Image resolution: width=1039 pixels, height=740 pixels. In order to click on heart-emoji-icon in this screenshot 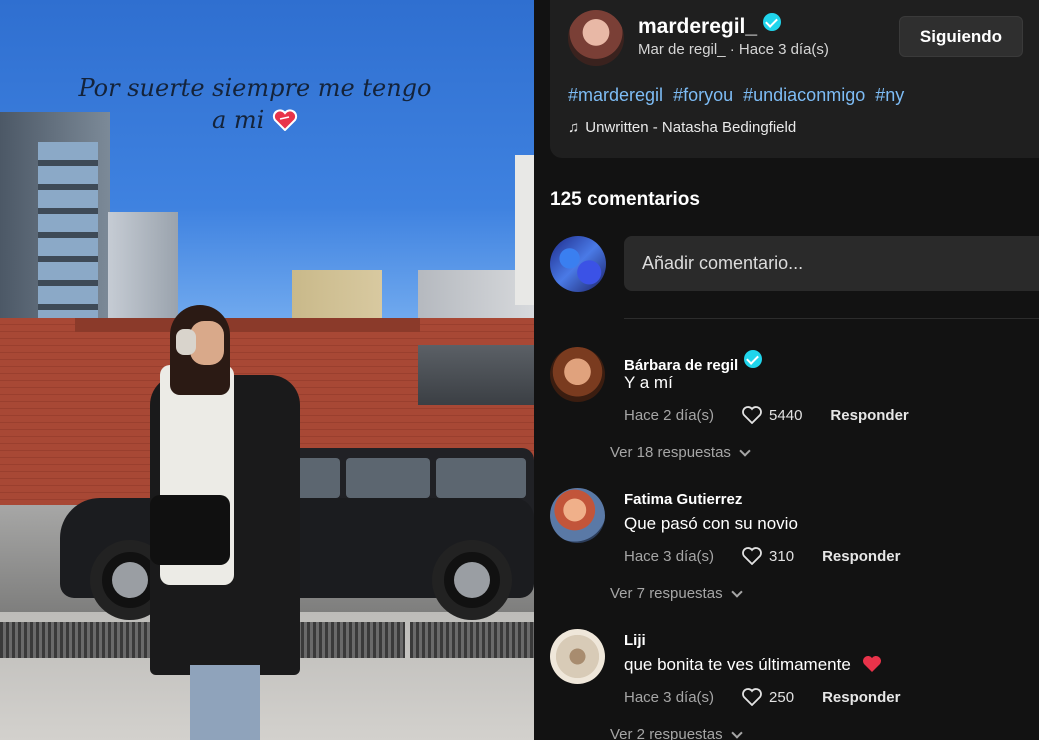, I will do `click(285, 119)`.